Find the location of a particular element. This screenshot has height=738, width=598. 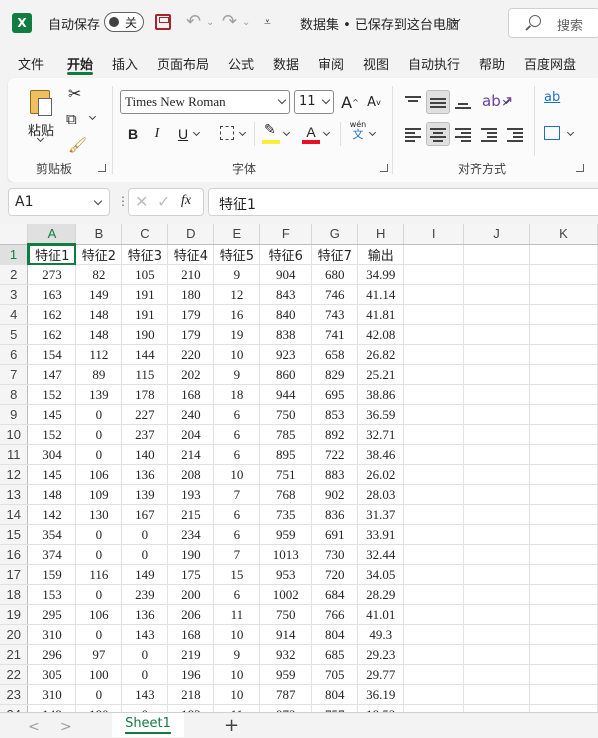

cell: 902 is located at coordinates (335, 494).